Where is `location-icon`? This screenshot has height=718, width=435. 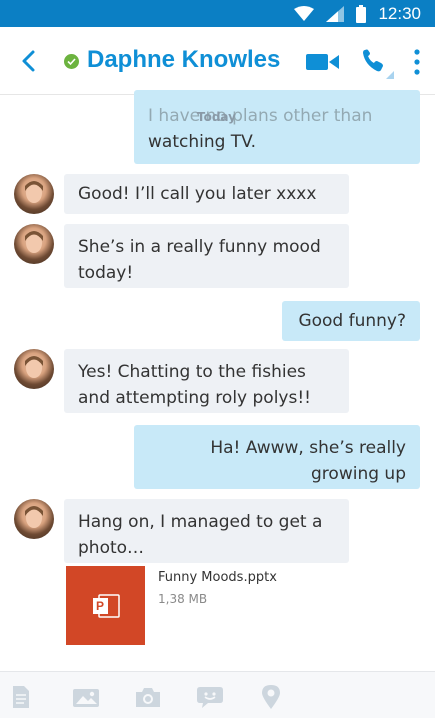 location-icon is located at coordinates (271, 697).